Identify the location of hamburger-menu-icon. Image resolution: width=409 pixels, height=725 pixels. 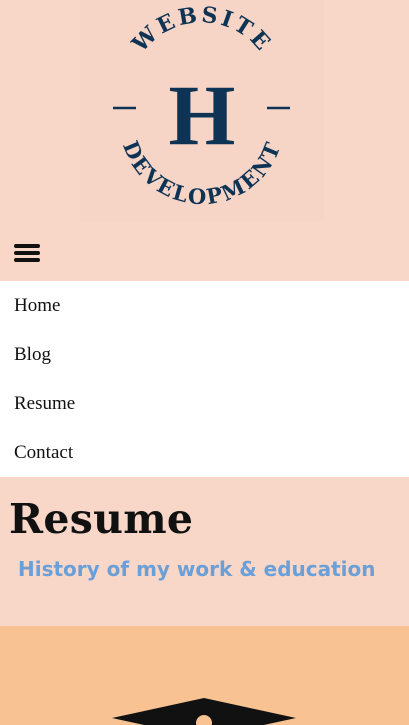
(27, 253).